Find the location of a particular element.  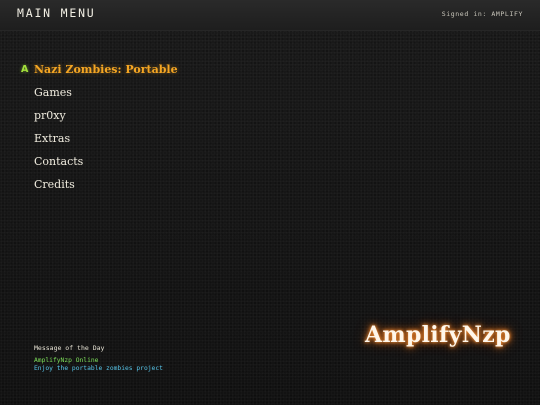

menu-item-label: Credits is located at coordinates (54, 184).